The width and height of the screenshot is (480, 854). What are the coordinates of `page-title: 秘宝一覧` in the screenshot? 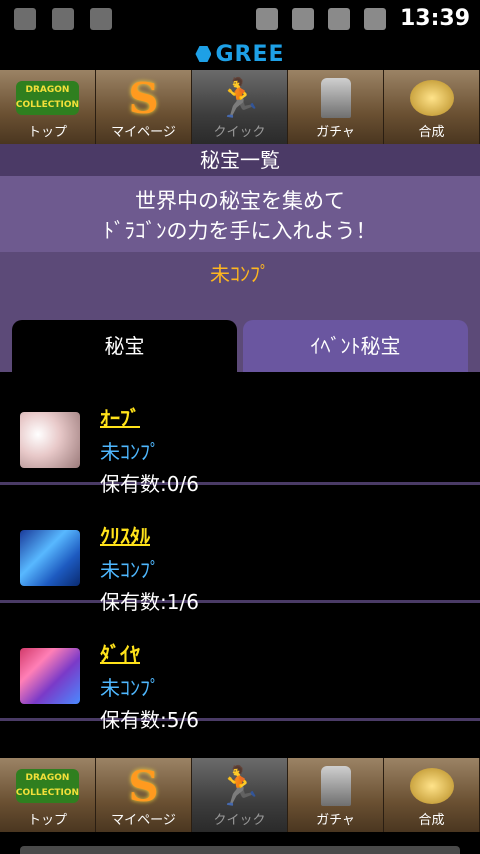 It's located at (240, 160).